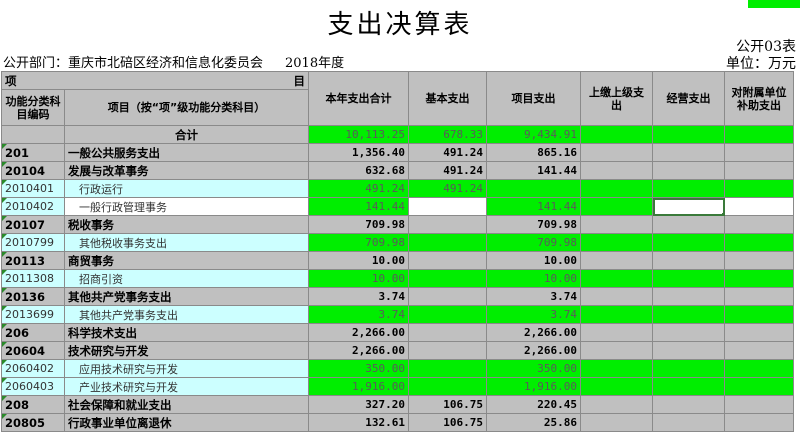 The height and width of the screenshot is (438, 800). What do you see at coordinates (33, 368) in the screenshot?
I see `code-cell: 2060402` at bounding box center [33, 368].